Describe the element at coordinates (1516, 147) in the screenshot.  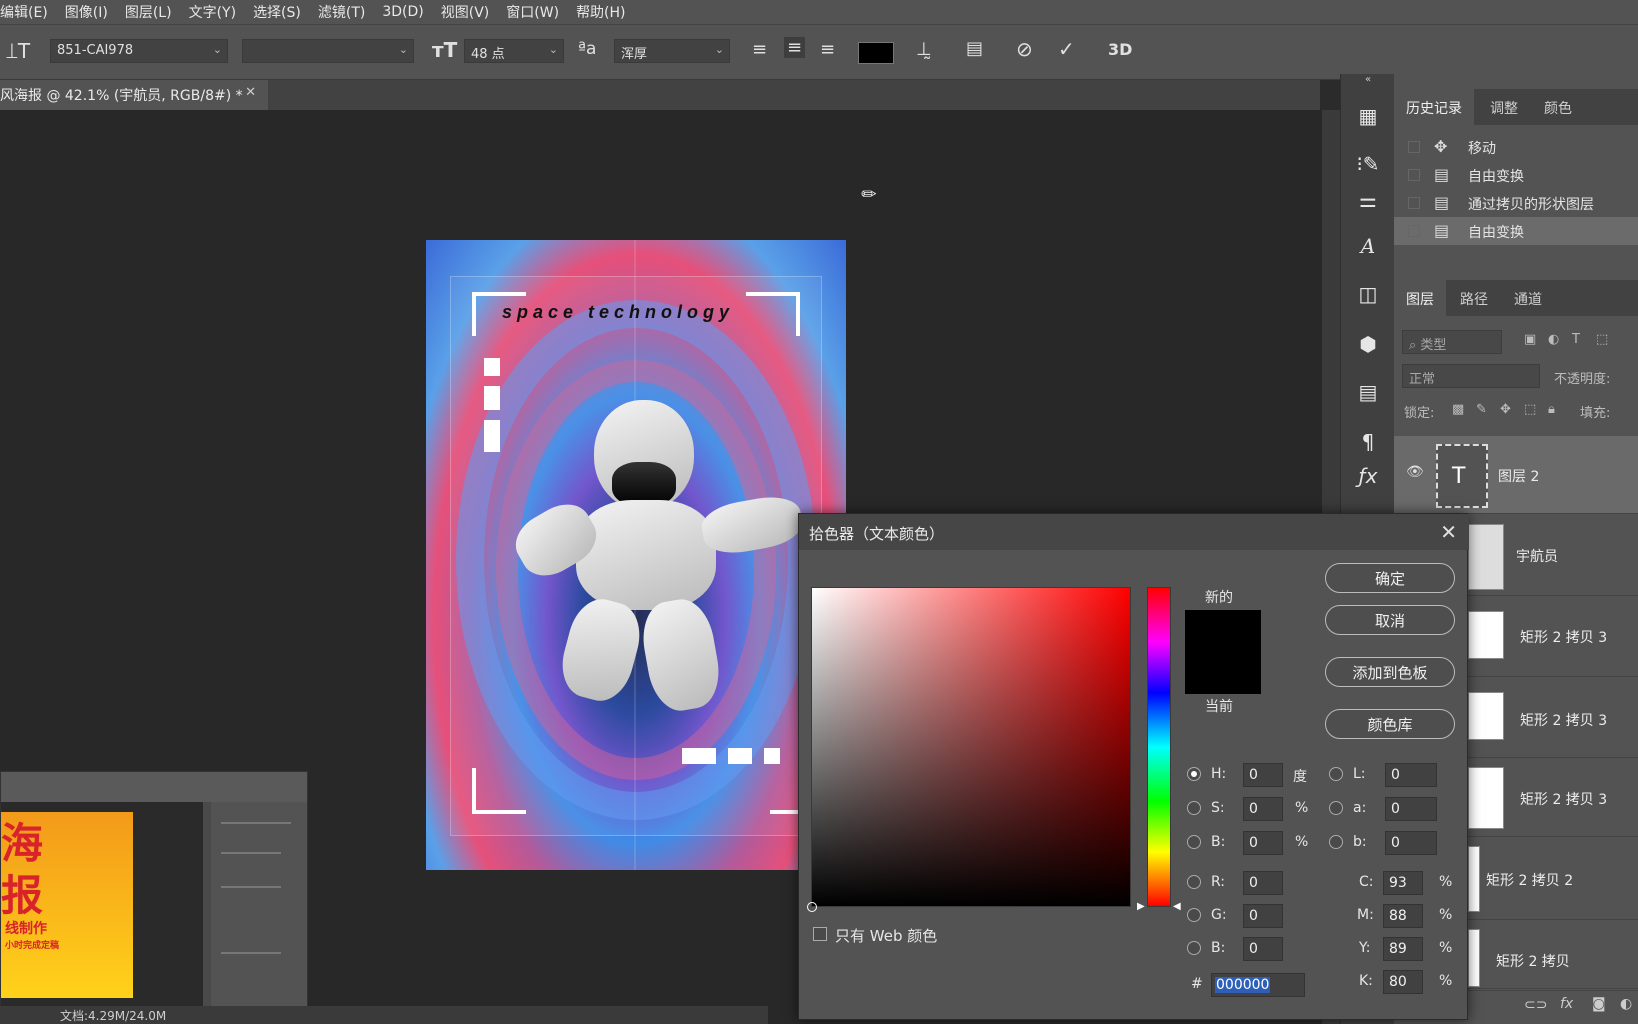
I see `history-item: ✥ 移动` at that location.